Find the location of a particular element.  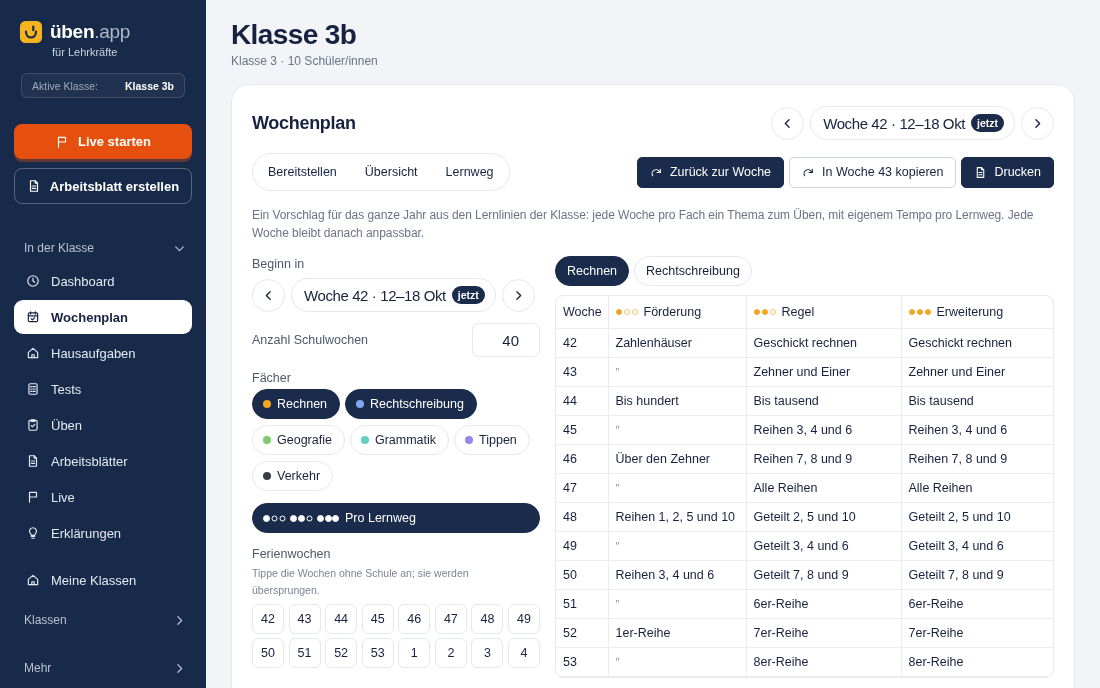

table-cell: 53 is located at coordinates (582, 662).